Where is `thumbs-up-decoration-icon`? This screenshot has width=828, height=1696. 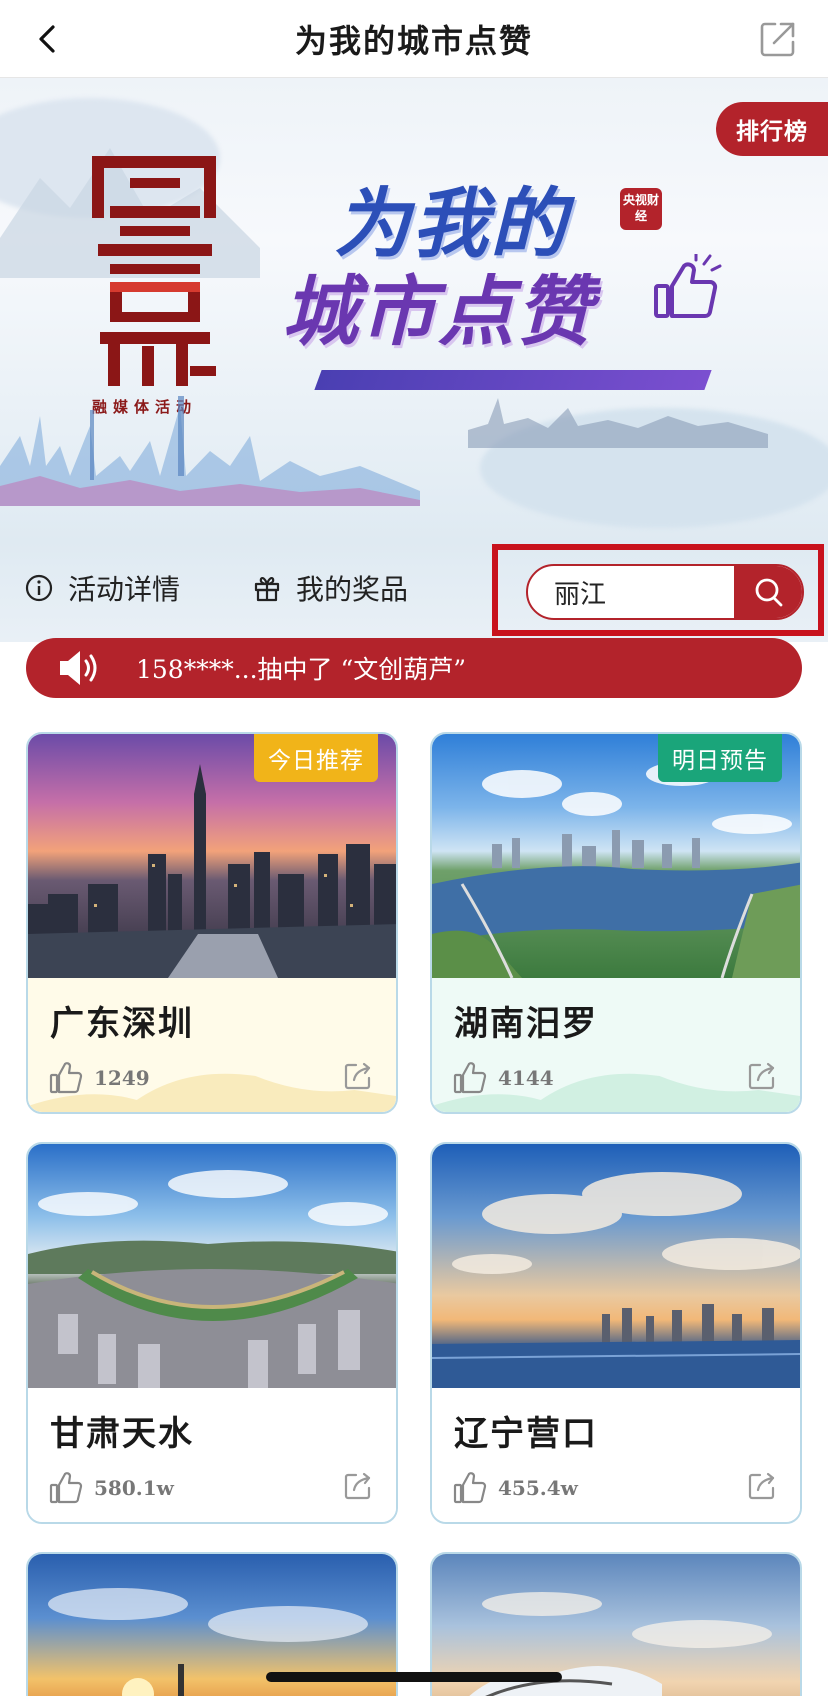
thumbs-up-decoration-icon is located at coordinates (688, 286).